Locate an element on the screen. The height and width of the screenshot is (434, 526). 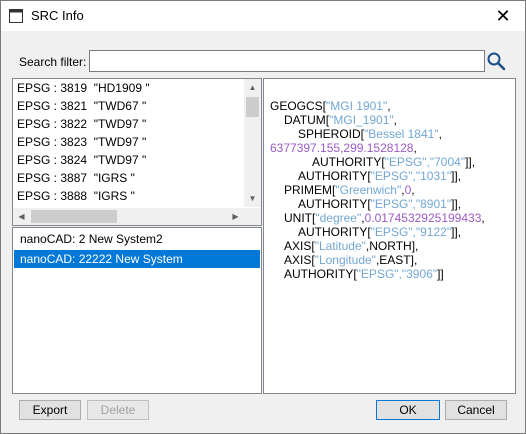
src-list-item: EPSG : 3824 "TWD97 " is located at coordinates (137, 160).